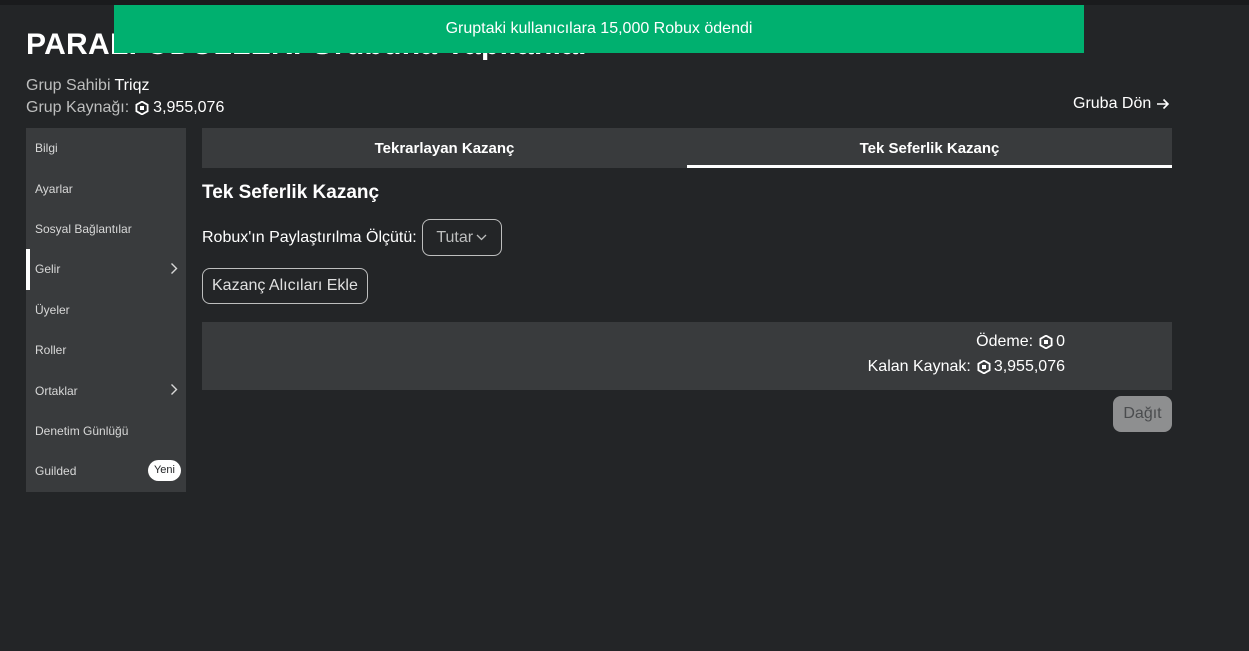 The height and width of the screenshot is (651, 1249). I want to click on sidebar-item-label: Üyeler, so click(52, 309).